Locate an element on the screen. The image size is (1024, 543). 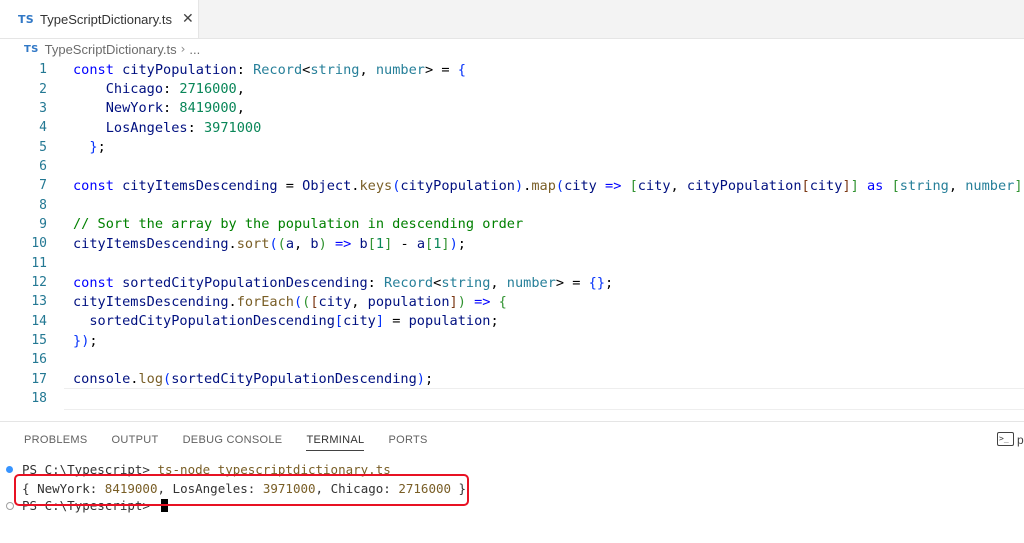
line-number: 3 is located at coordinates (43, 108).